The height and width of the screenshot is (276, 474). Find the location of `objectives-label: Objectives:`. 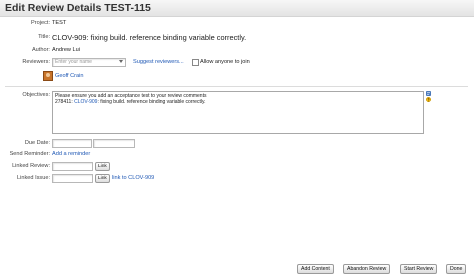

objectives-label: Objectives: is located at coordinates (36, 95).